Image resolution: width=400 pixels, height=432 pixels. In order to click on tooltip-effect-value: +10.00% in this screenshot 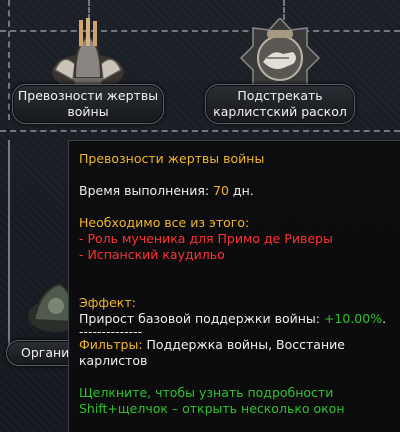, I will do `click(353, 318)`.